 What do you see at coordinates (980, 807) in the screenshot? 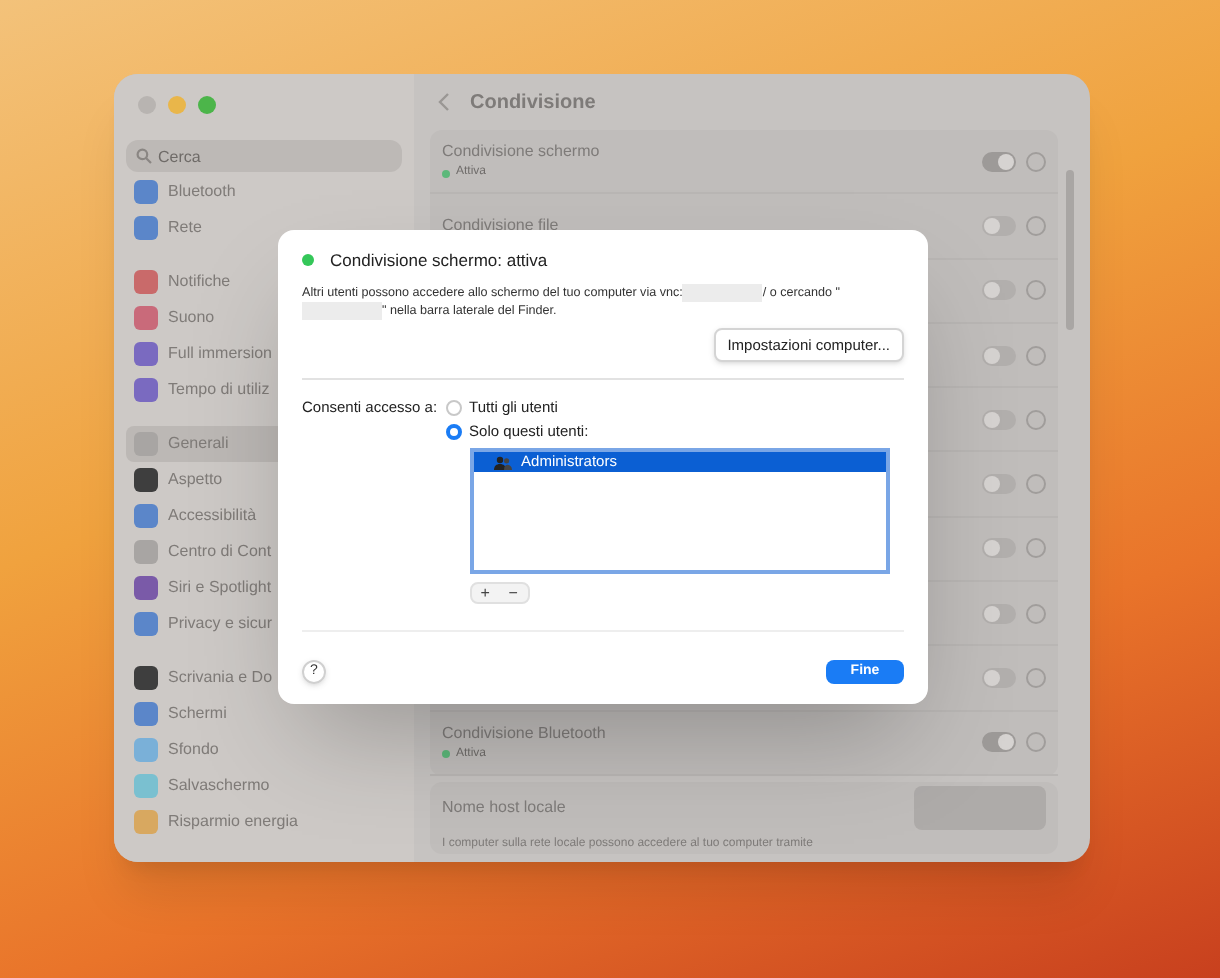
I see `hostname-field` at bounding box center [980, 807].